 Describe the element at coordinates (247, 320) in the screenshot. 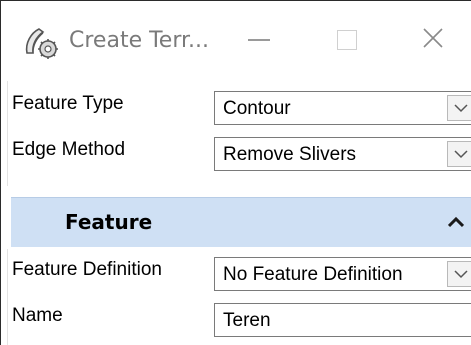

I see `name-value: Teren` at that location.